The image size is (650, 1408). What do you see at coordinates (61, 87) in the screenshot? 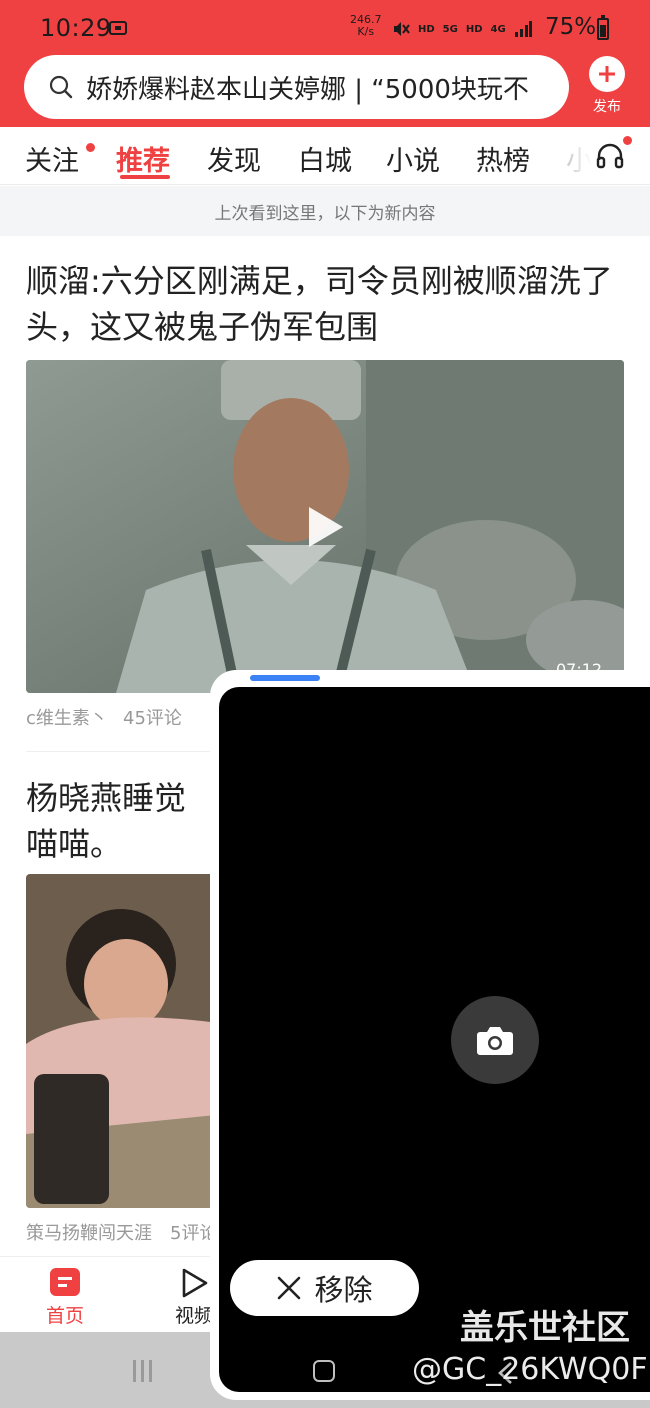
I see `search-icon` at bounding box center [61, 87].